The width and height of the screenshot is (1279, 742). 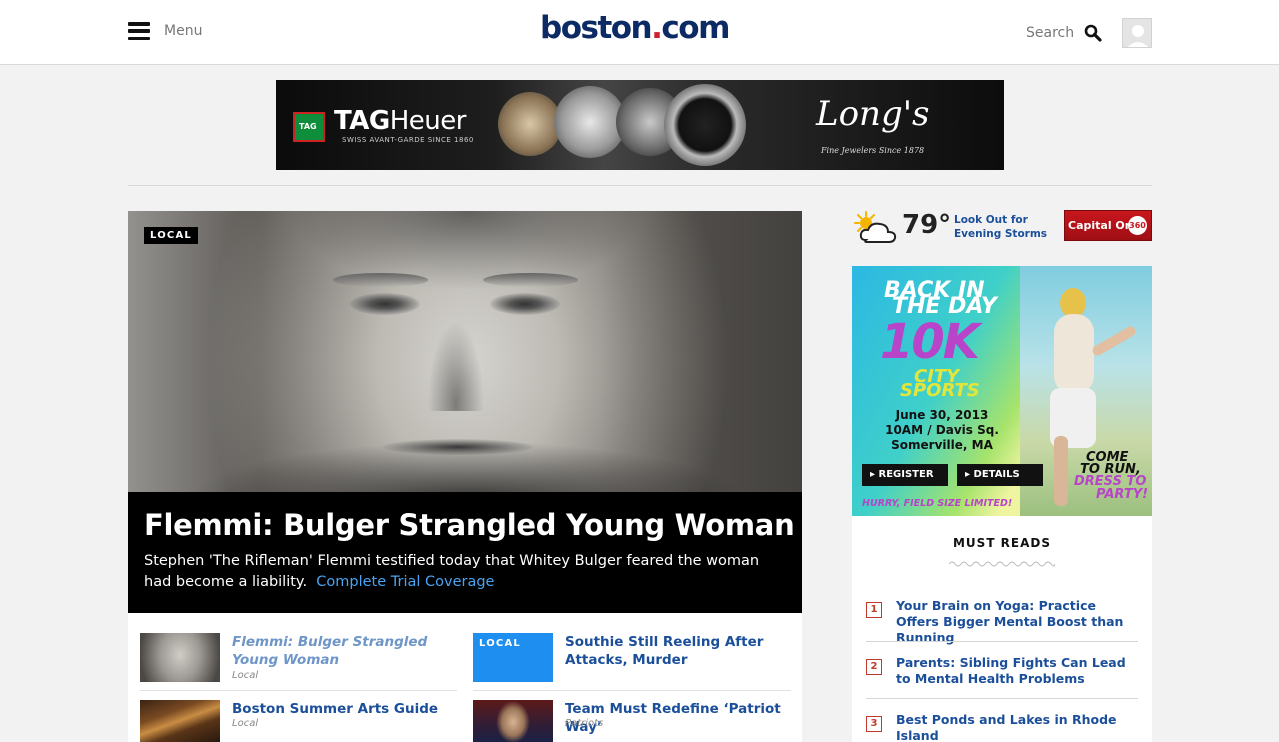 What do you see at coordinates (469, 525) in the screenshot?
I see `hero-headline: Flemmi: Bulger Strangled Young Woman` at bounding box center [469, 525].